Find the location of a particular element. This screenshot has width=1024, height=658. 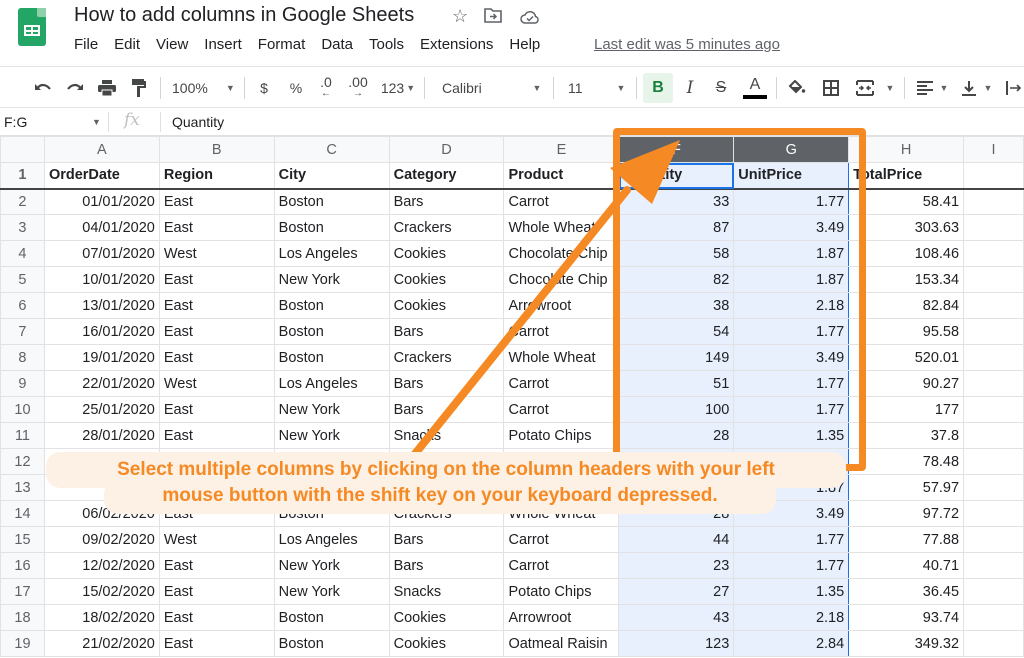

cell-i1 is located at coordinates (993, 176).